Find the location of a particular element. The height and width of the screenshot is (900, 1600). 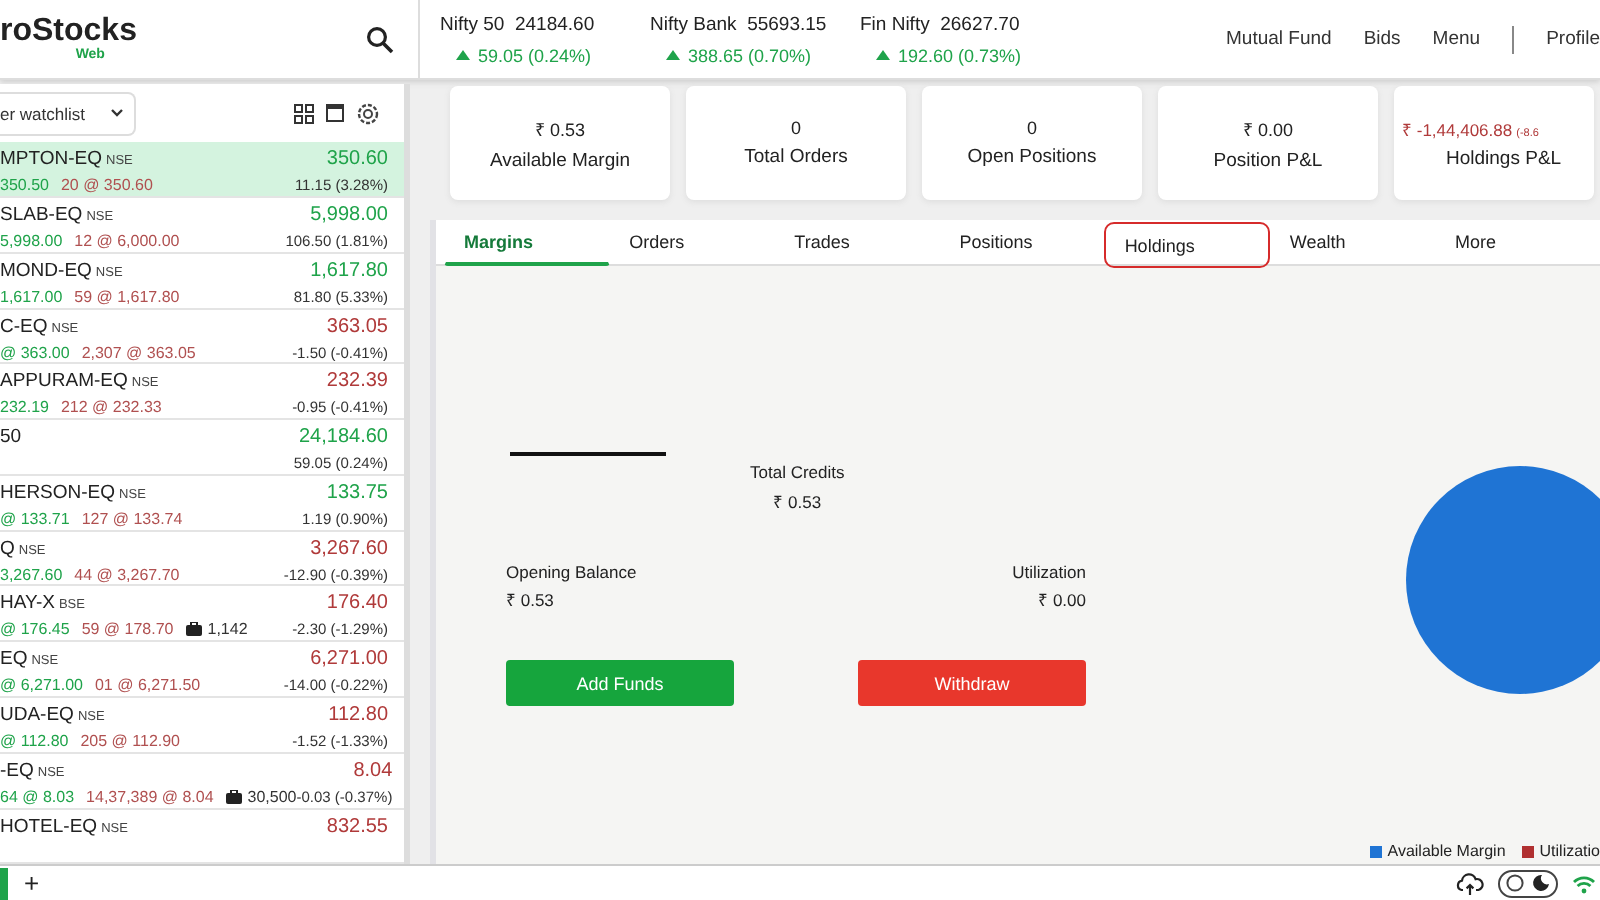

stock-name: Q is located at coordinates (7, 548).